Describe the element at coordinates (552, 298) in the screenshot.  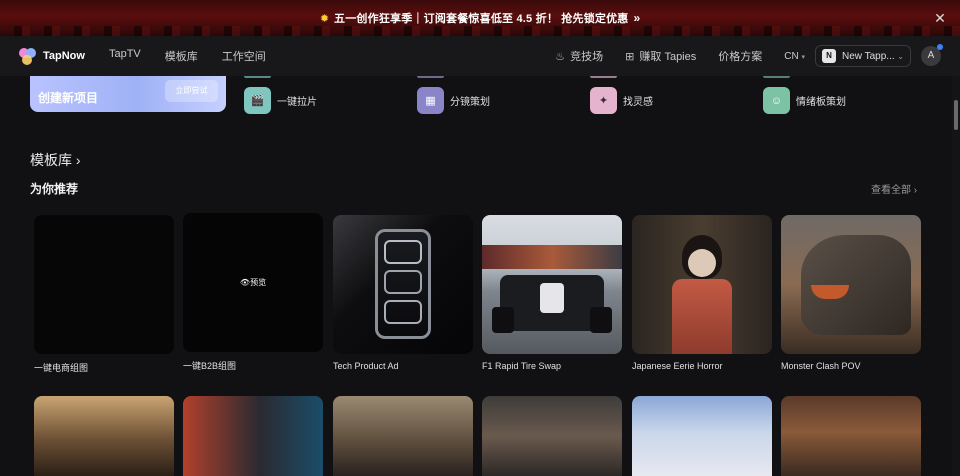
I see `race-car-body` at that location.